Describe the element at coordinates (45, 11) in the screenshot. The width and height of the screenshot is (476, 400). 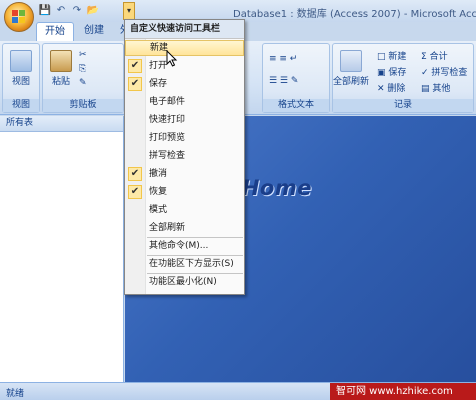
I see `save-icon: 💾` at that location.